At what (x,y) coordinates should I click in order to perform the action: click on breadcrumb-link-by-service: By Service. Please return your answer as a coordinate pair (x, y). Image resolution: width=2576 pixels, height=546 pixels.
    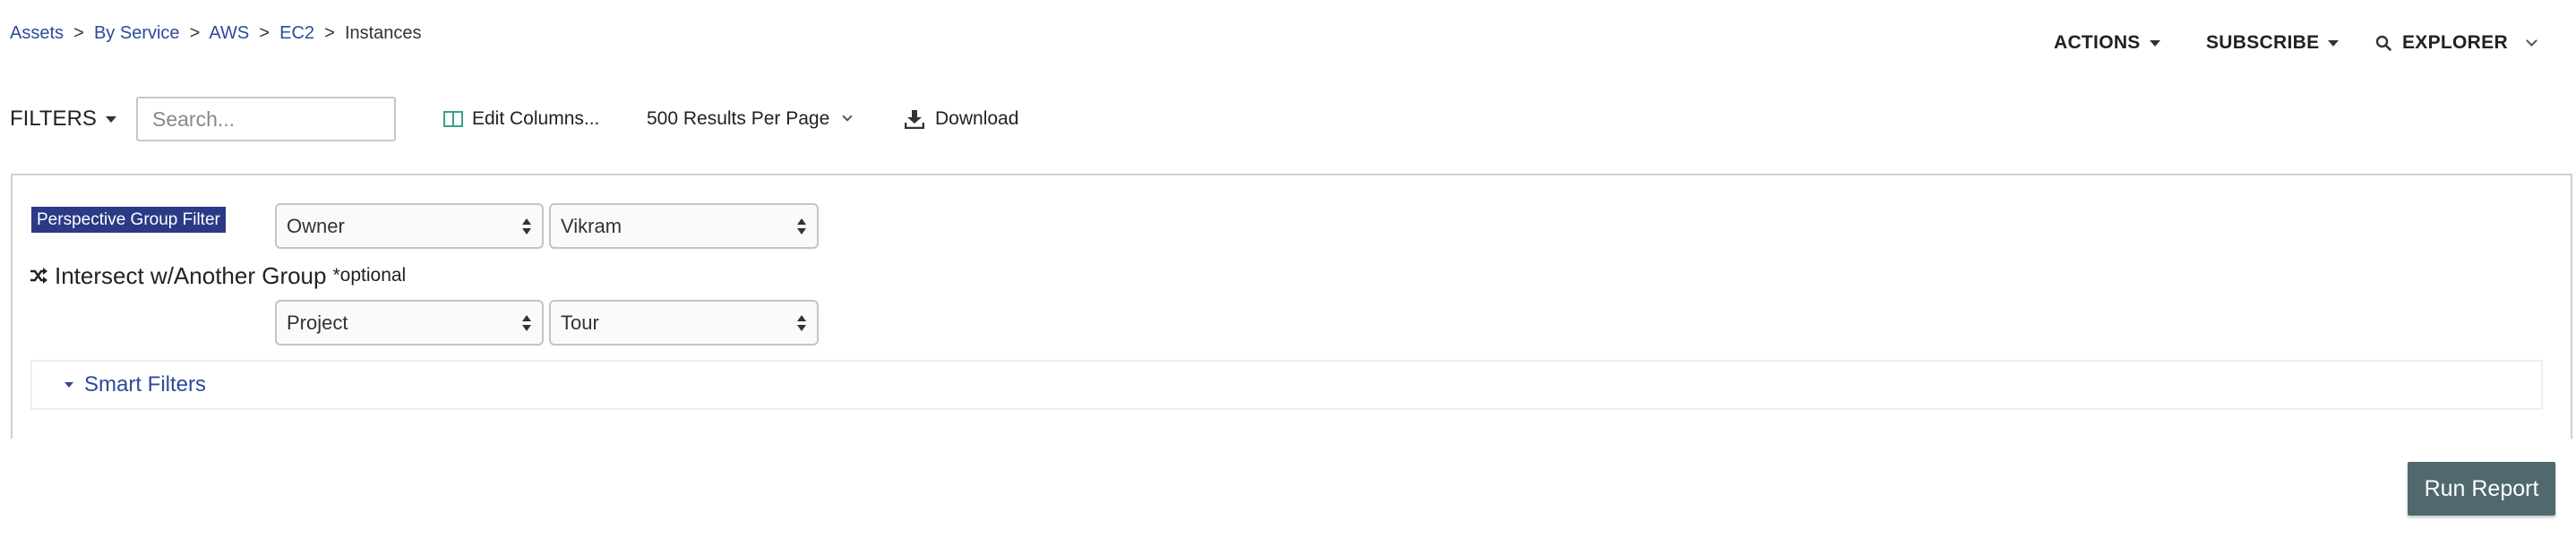
    Looking at the image, I should click on (137, 33).